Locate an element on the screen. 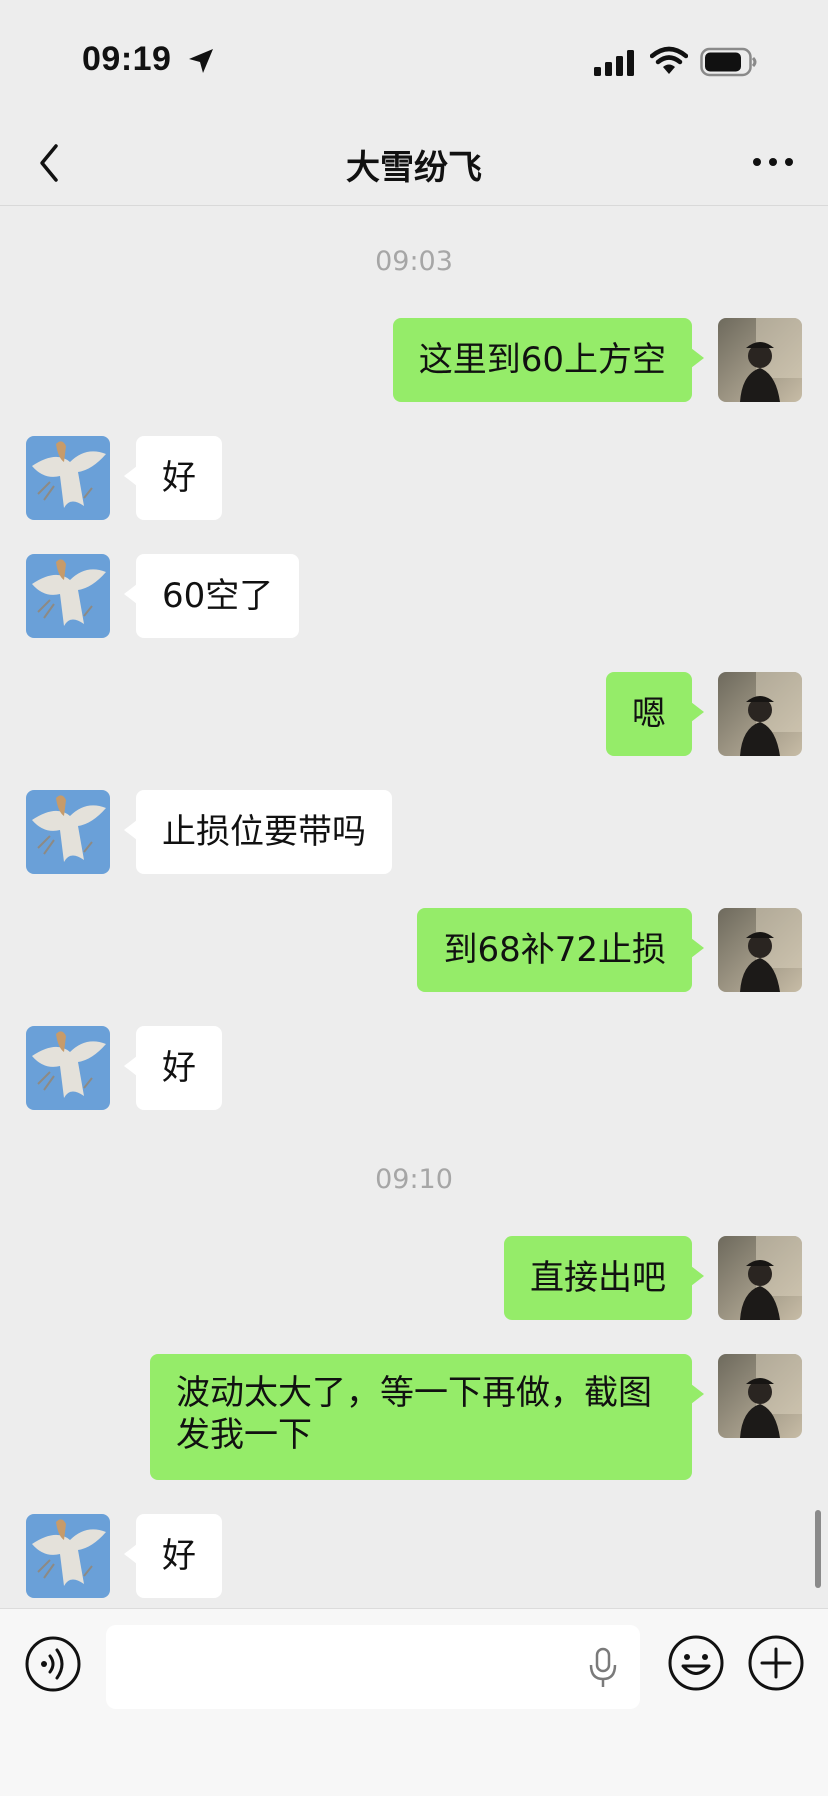 This screenshot has width=828, height=1796. status-time: 09:19 is located at coordinates (127, 59).